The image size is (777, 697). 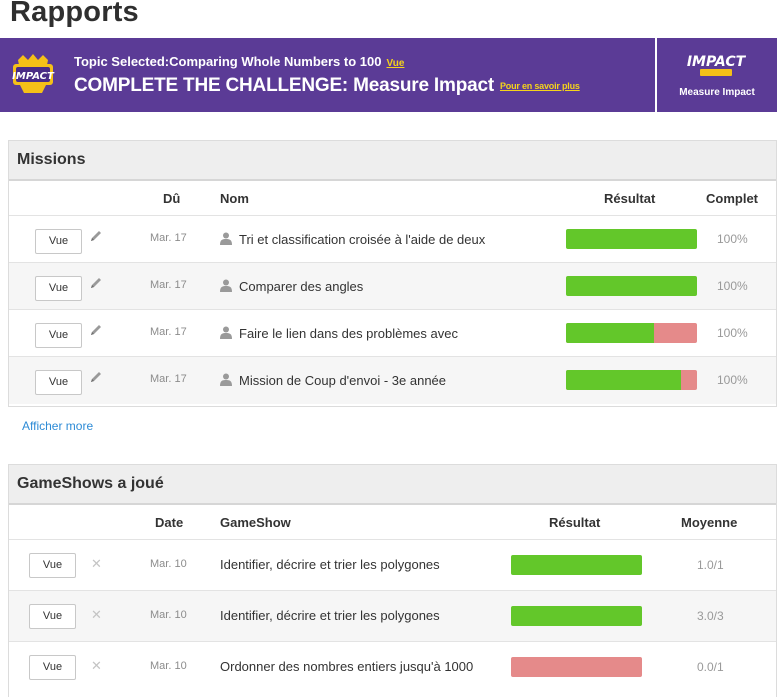 I want to click on average-score: 0.0/1, so click(x=710, y=667).